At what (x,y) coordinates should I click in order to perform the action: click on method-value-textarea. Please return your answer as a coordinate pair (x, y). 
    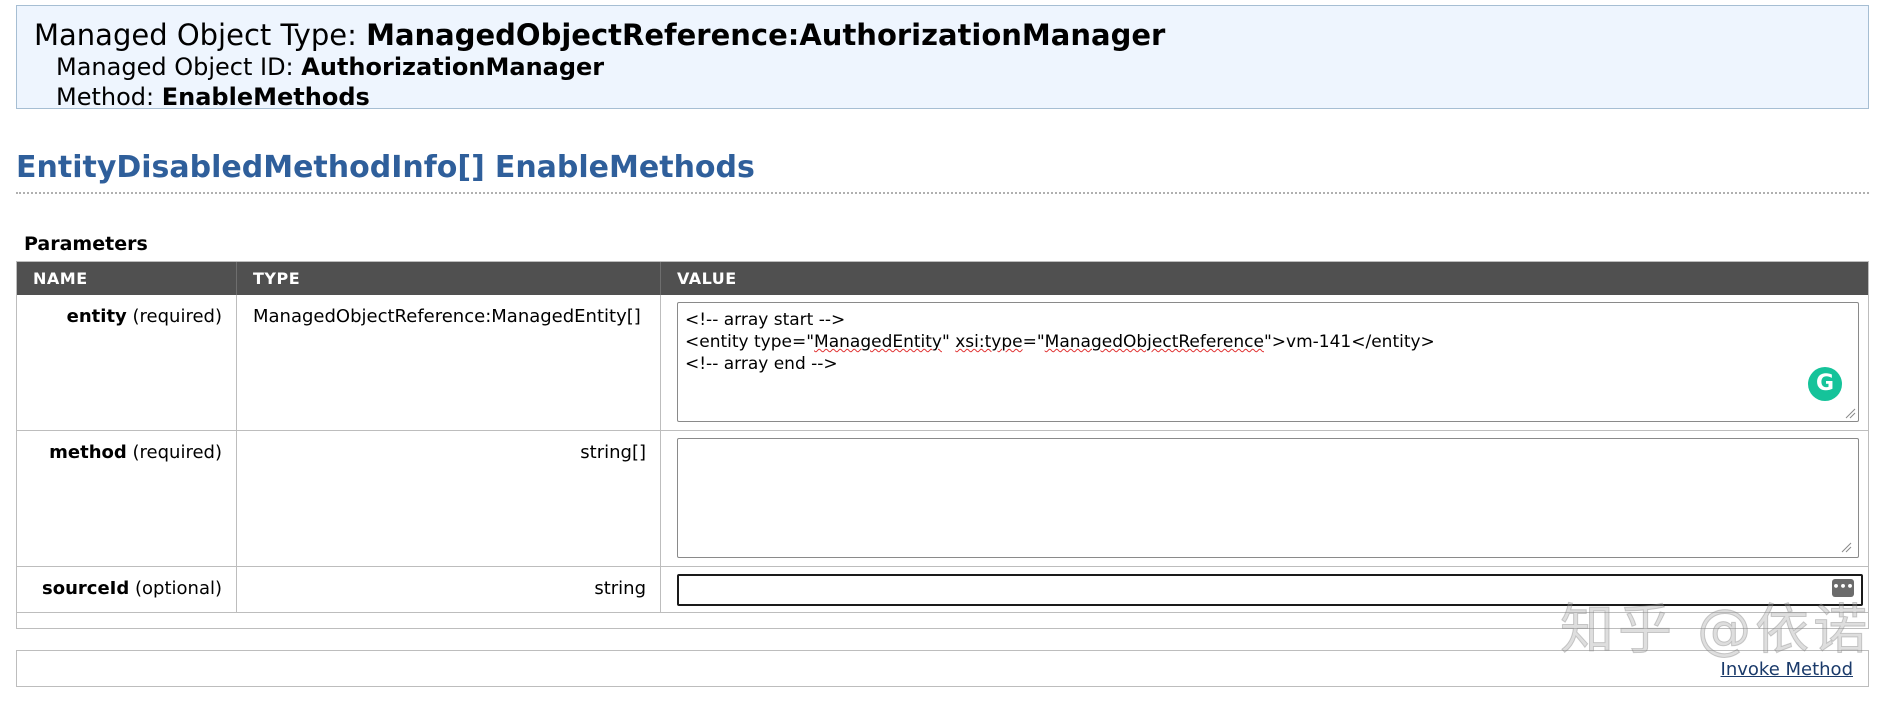
    Looking at the image, I should click on (1268, 498).